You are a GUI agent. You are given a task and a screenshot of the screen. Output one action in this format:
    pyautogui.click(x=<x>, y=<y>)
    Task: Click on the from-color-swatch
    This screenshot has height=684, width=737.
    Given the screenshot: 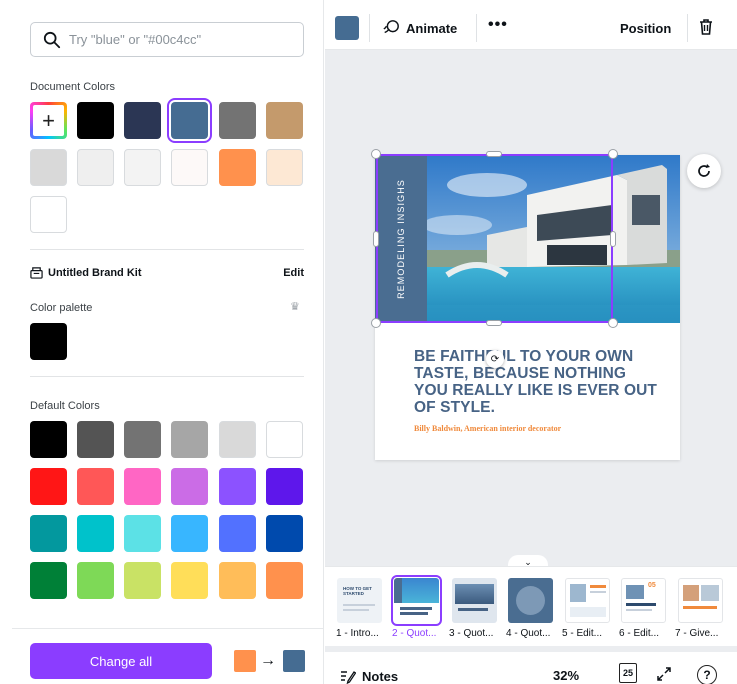 What is the action you would take?
    pyautogui.click(x=245, y=661)
    